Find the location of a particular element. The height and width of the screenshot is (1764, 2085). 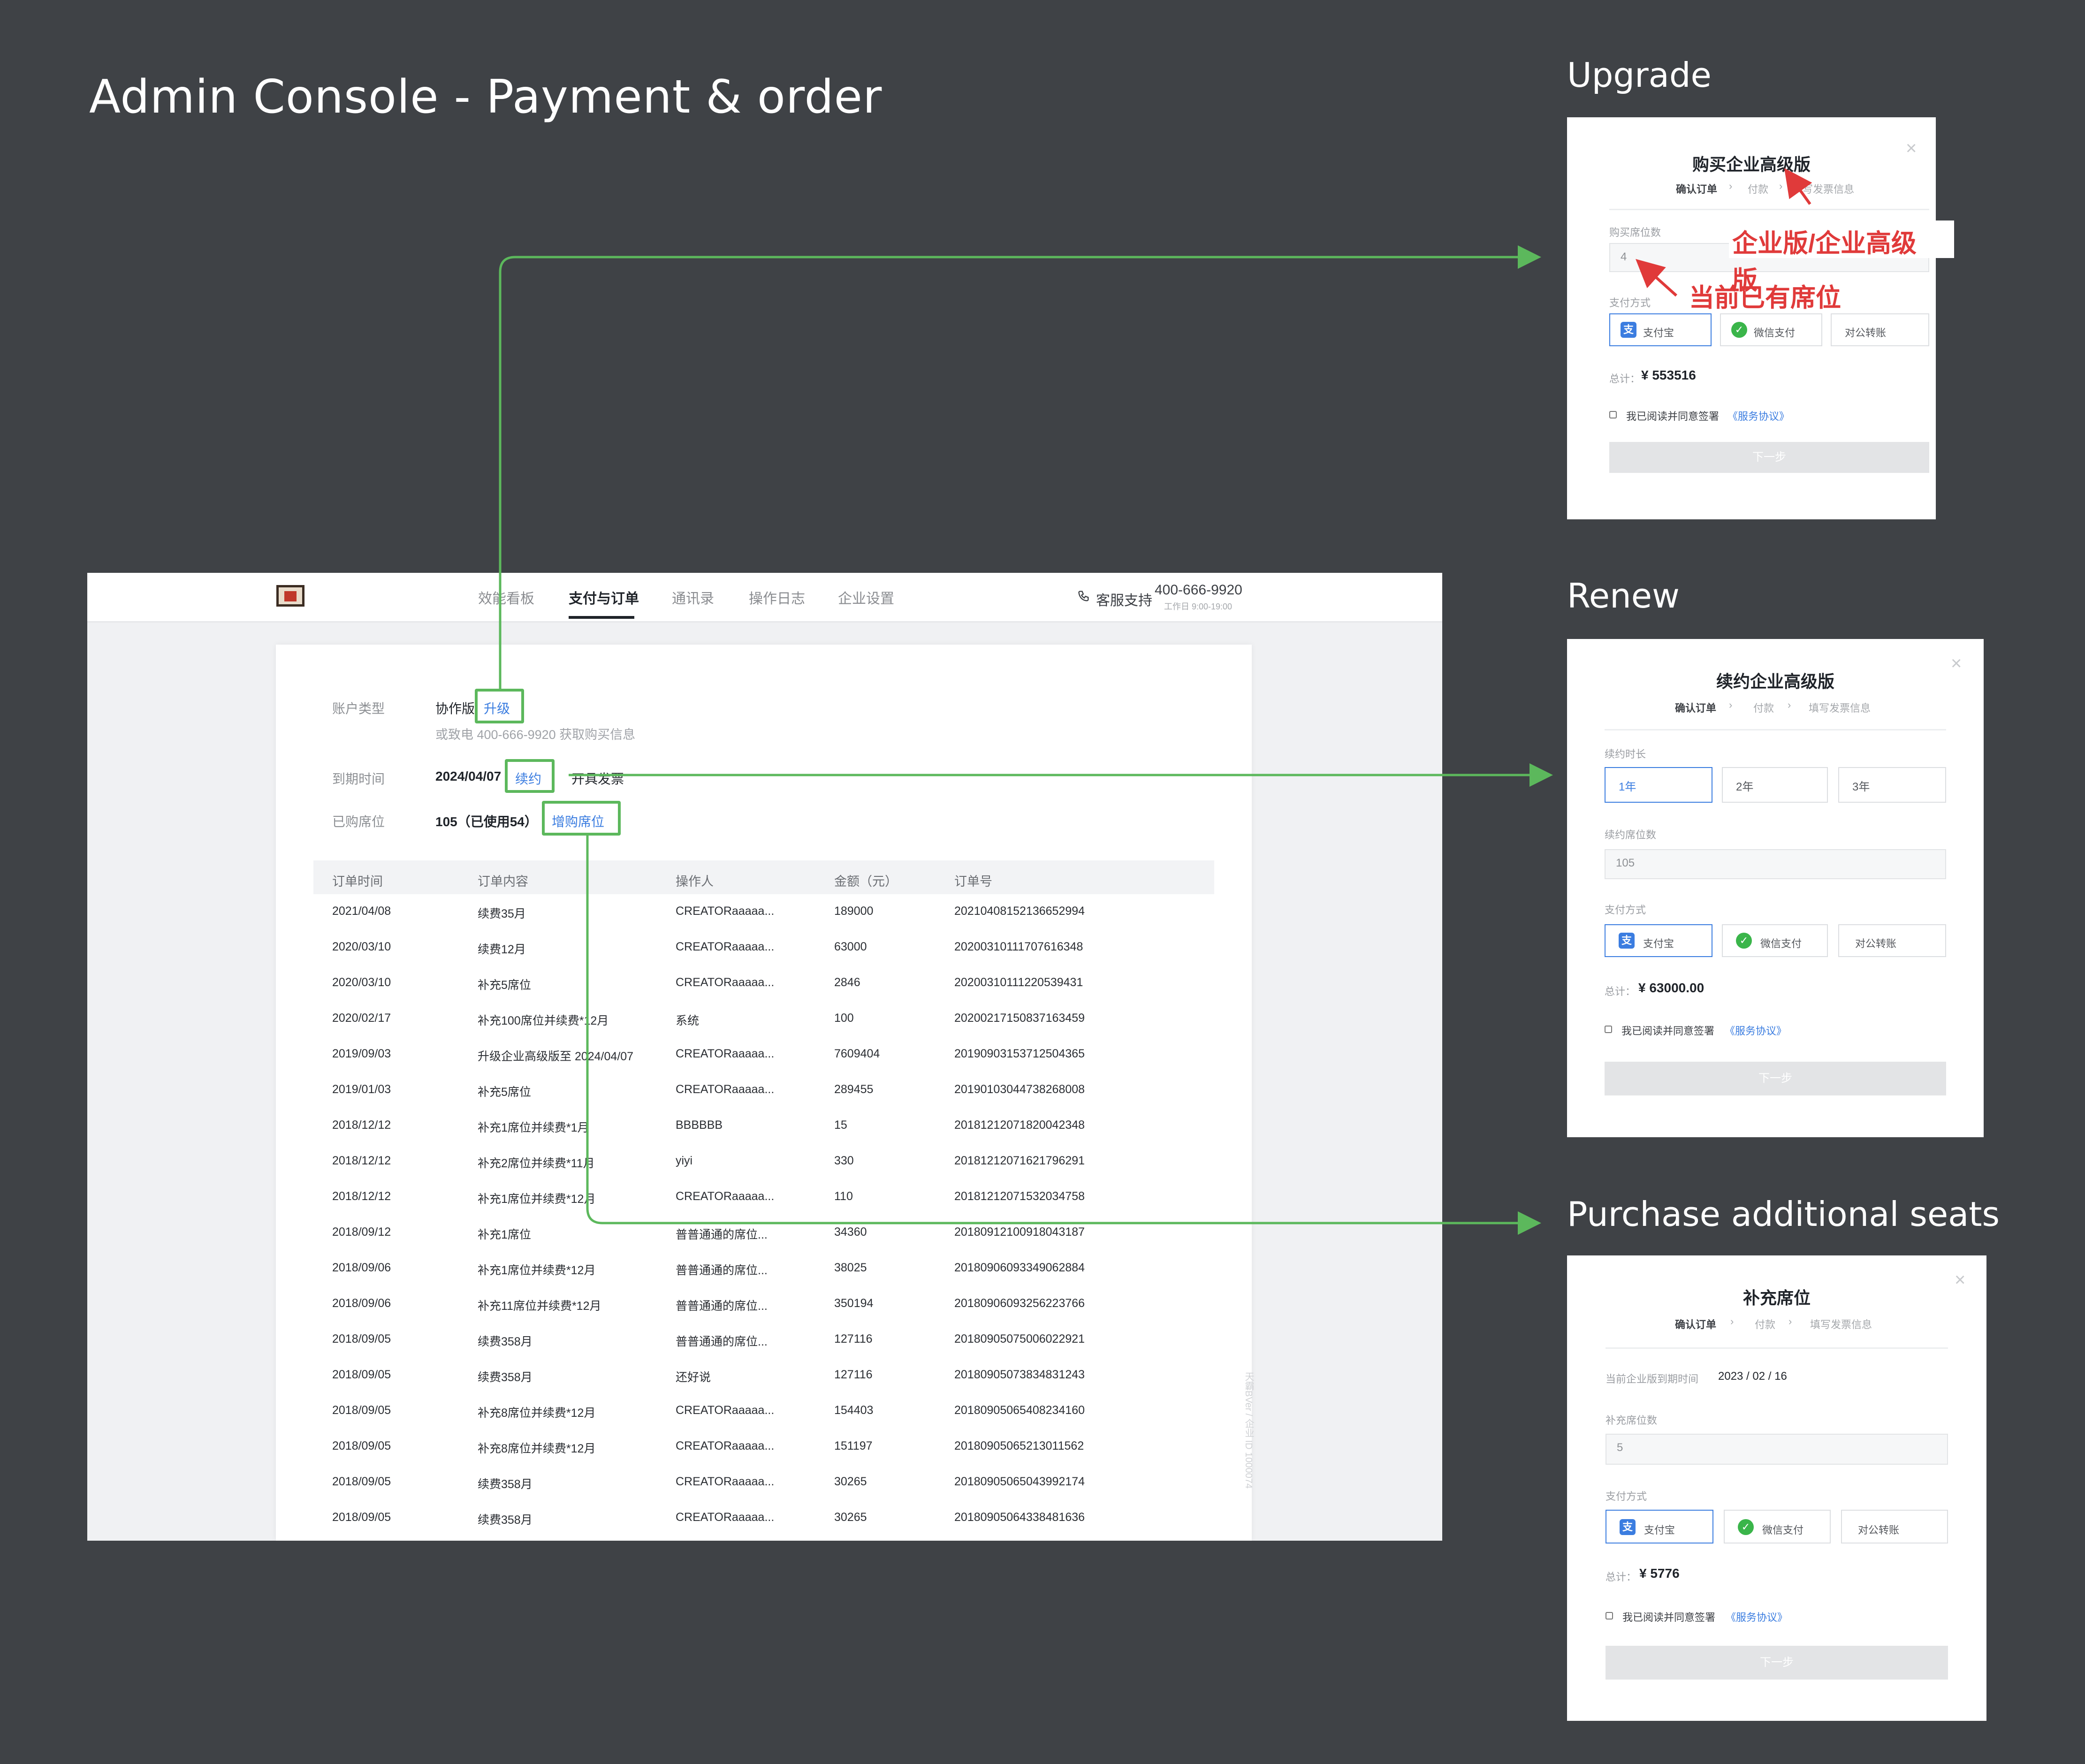

add-seats-label: 补充席位数 is located at coordinates (1632, 1420).